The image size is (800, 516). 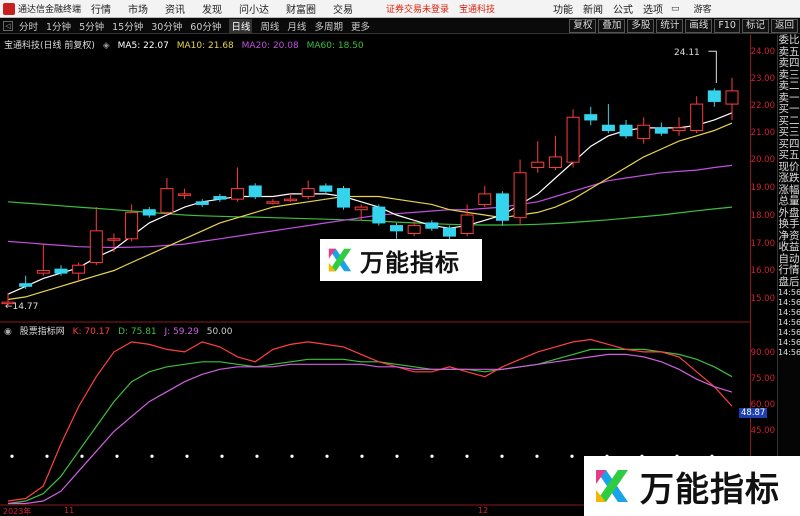 What do you see at coordinates (762, 216) in the screenshot?
I see `price-tick: 18.00` at bounding box center [762, 216].